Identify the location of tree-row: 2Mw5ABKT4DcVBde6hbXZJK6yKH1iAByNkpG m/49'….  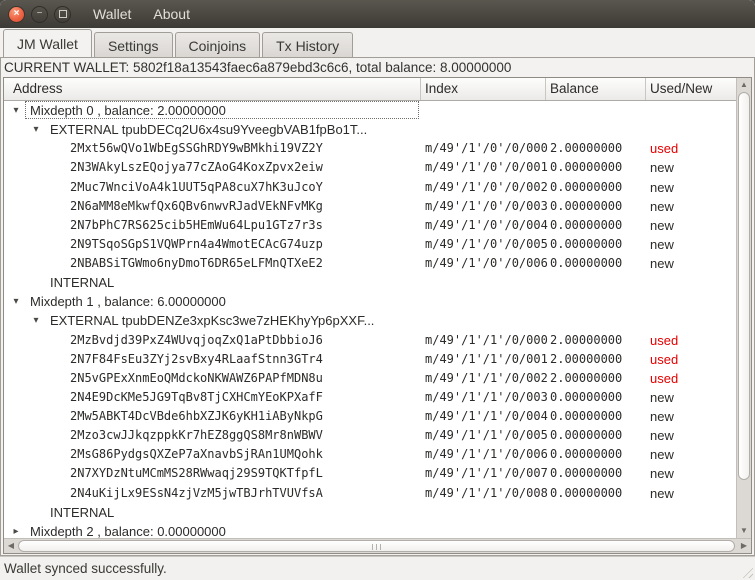
(370, 416).